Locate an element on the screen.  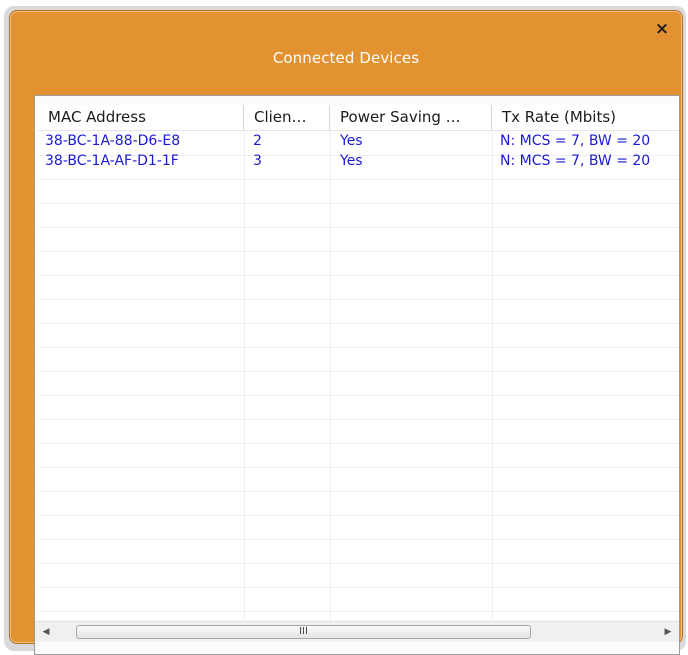
scroll-right-button: ▶ is located at coordinates (668, 632).